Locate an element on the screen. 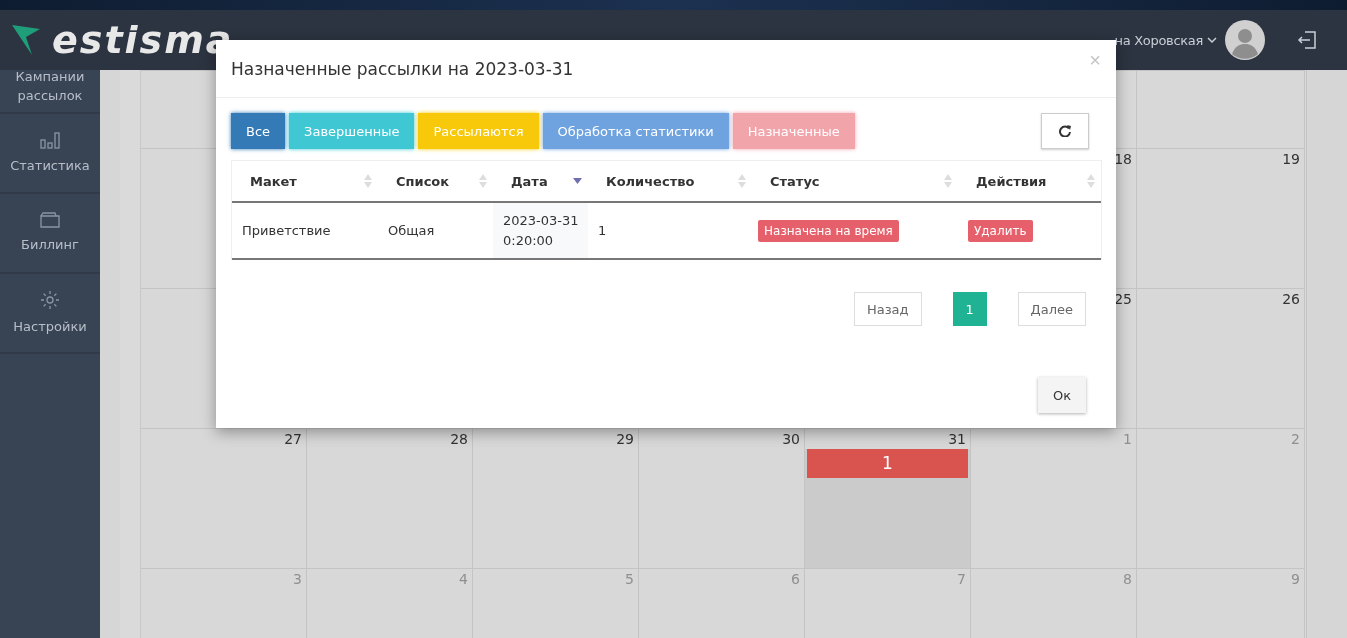 Image resolution: width=1347 pixels, height=638 pixels. day-number: 28 is located at coordinates (459, 439).